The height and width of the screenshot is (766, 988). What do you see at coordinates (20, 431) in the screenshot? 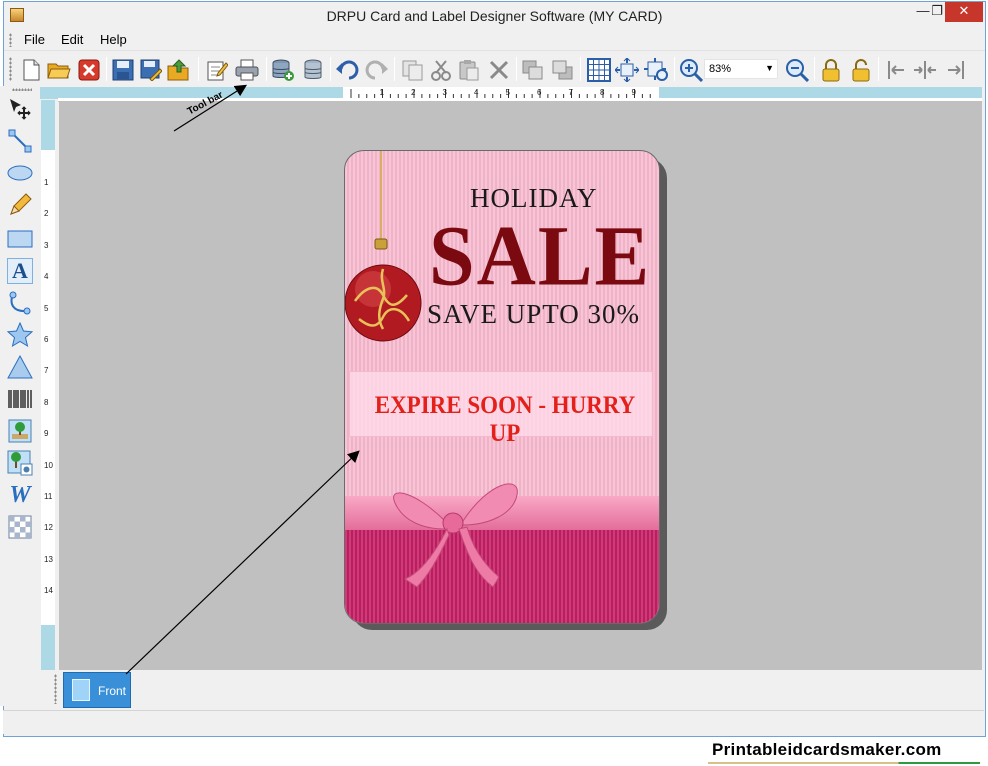
I see `image-icon` at bounding box center [20, 431].